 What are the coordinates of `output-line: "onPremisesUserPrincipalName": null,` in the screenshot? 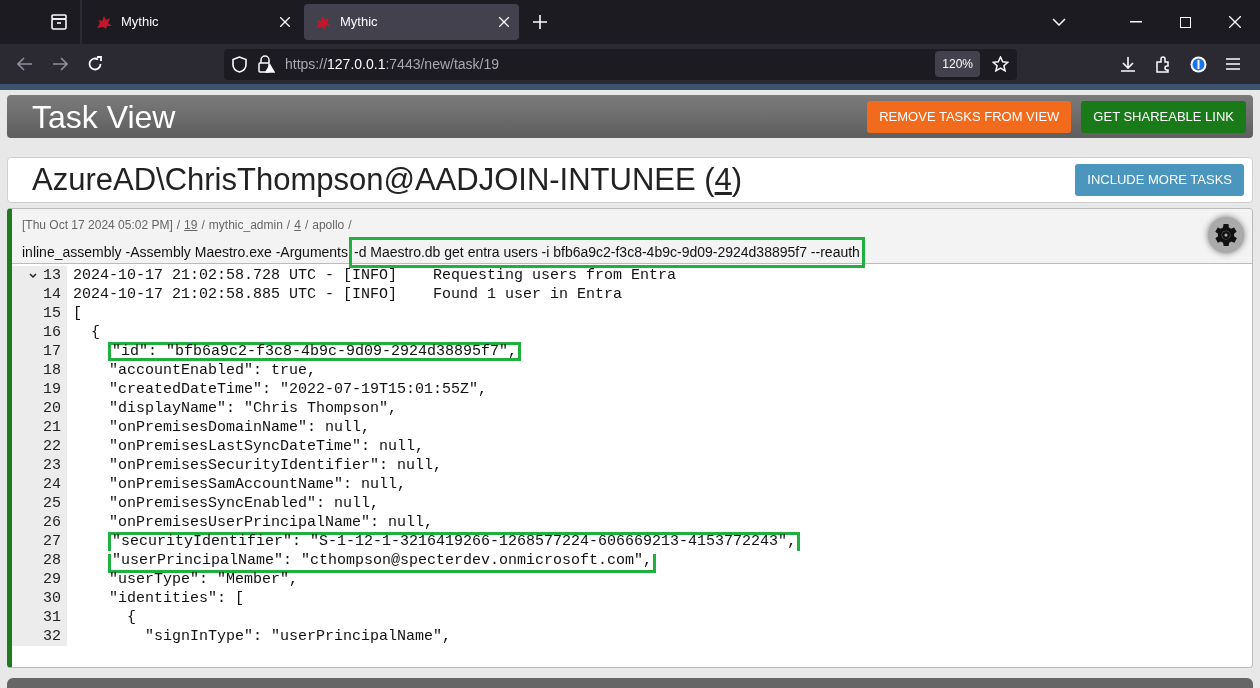 It's located at (271, 522).